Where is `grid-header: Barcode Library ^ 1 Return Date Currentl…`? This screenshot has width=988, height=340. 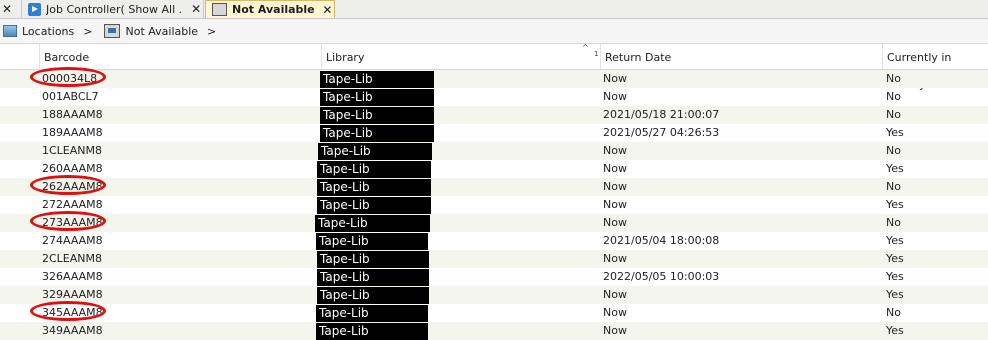 grid-header: Barcode Library ^ 1 Return Date Currentl… is located at coordinates (494, 67).